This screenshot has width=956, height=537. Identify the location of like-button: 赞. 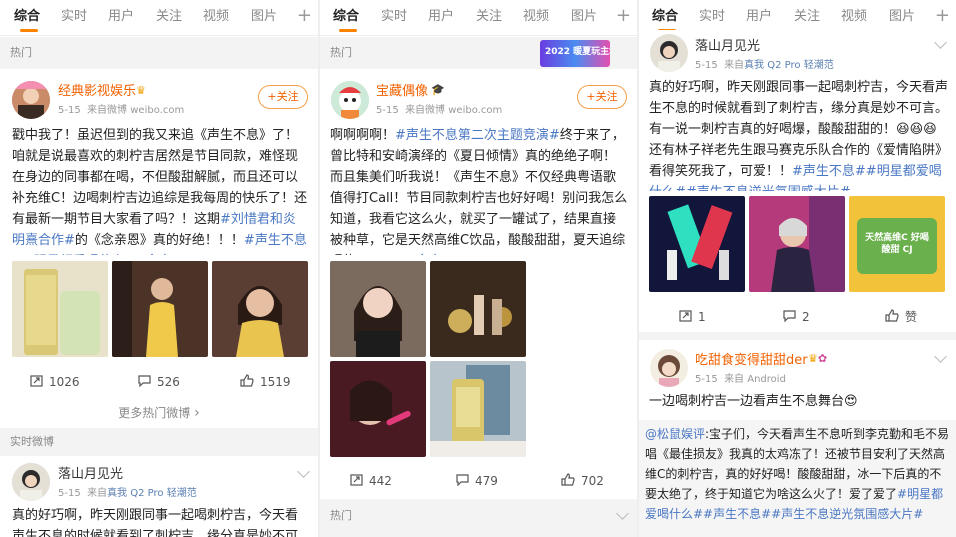
(901, 317).